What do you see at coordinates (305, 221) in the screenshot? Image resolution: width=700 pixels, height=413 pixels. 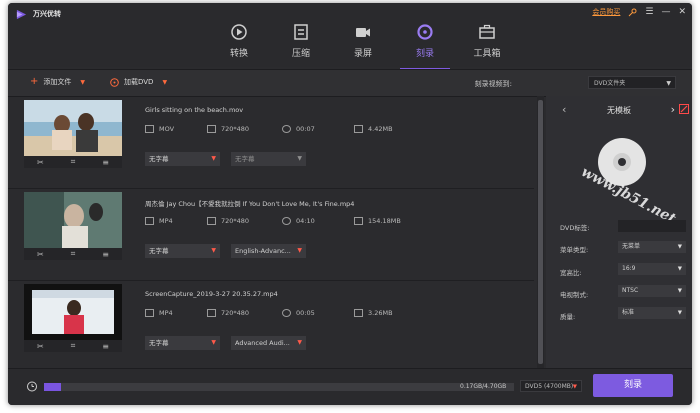 I see `duration-value: 04:10` at bounding box center [305, 221].